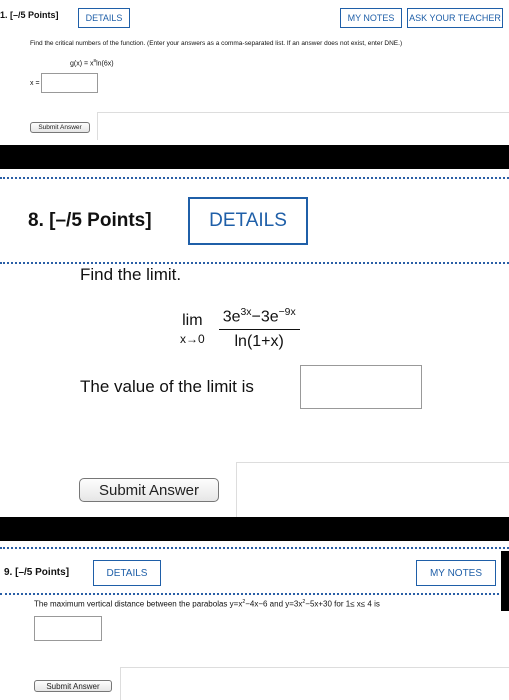 Image resolution: width=509 pixels, height=700 pixels. What do you see at coordinates (505, 581) in the screenshot?
I see `right-edge-bar` at bounding box center [505, 581].